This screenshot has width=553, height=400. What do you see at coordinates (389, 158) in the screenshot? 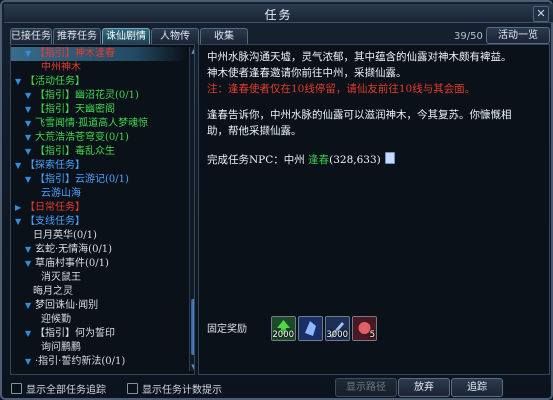
I see `map-scroll-icon` at bounding box center [389, 158].